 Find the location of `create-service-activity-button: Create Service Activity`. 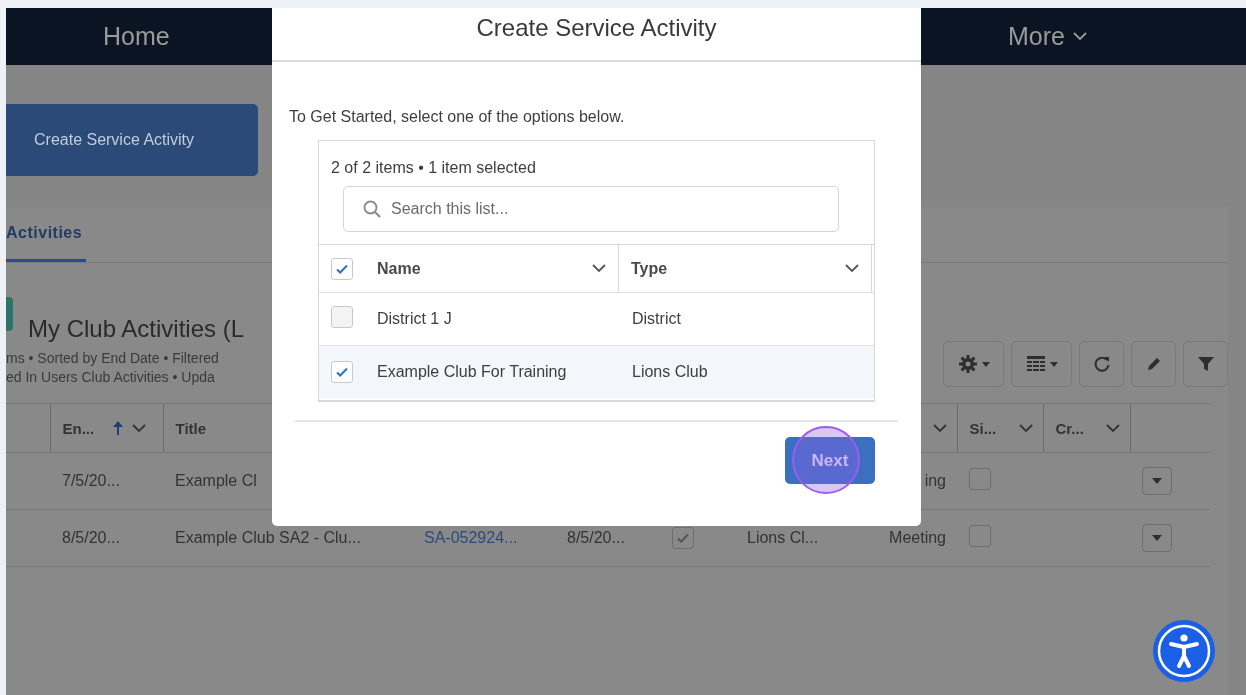

create-service-activity-button: Create Service Activity is located at coordinates (132, 140).